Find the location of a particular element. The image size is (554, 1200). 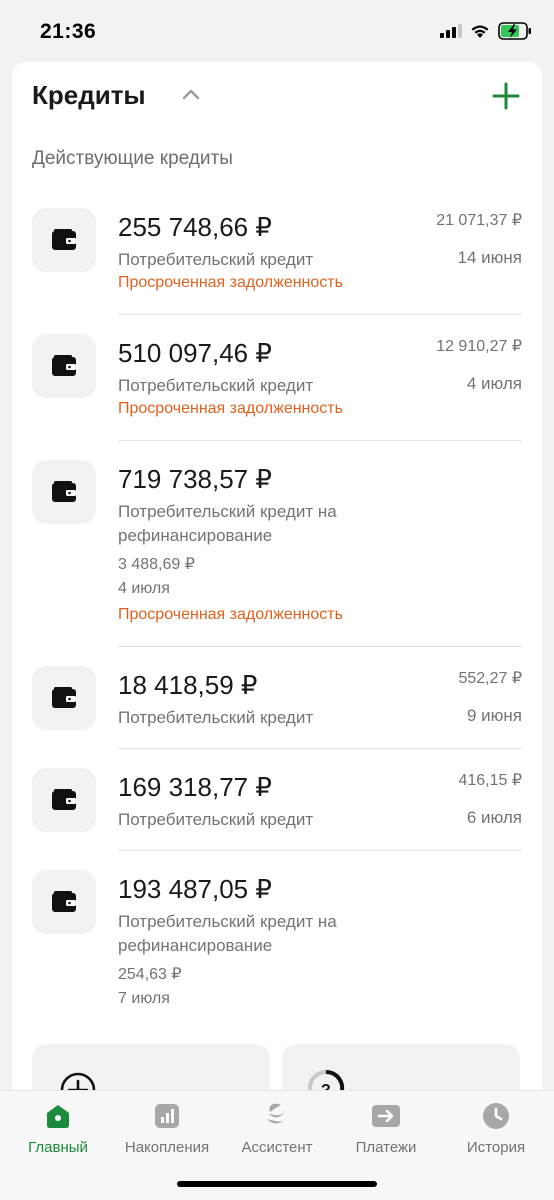

loan-amount: 18 418,59 ₽ is located at coordinates (188, 685).